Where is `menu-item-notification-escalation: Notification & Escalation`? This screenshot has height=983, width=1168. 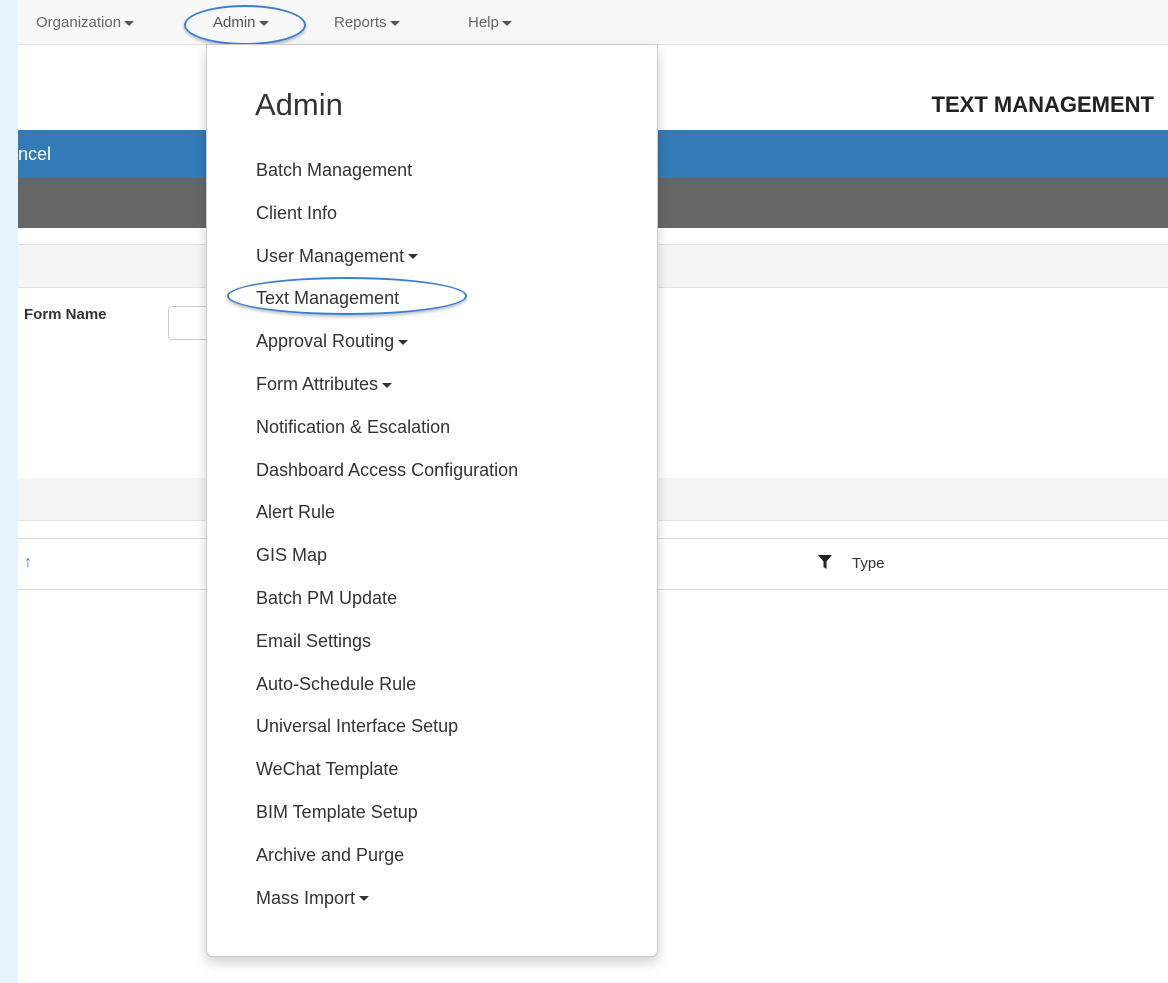 menu-item-notification-escalation: Notification & Escalation is located at coordinates (387, 427).